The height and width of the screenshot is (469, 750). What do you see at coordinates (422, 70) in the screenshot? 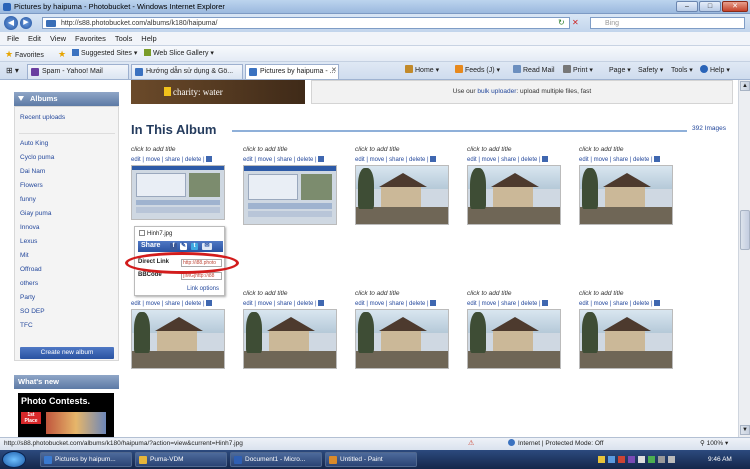
I see `home-button: Home ▾` at bounding box center [422, 70].